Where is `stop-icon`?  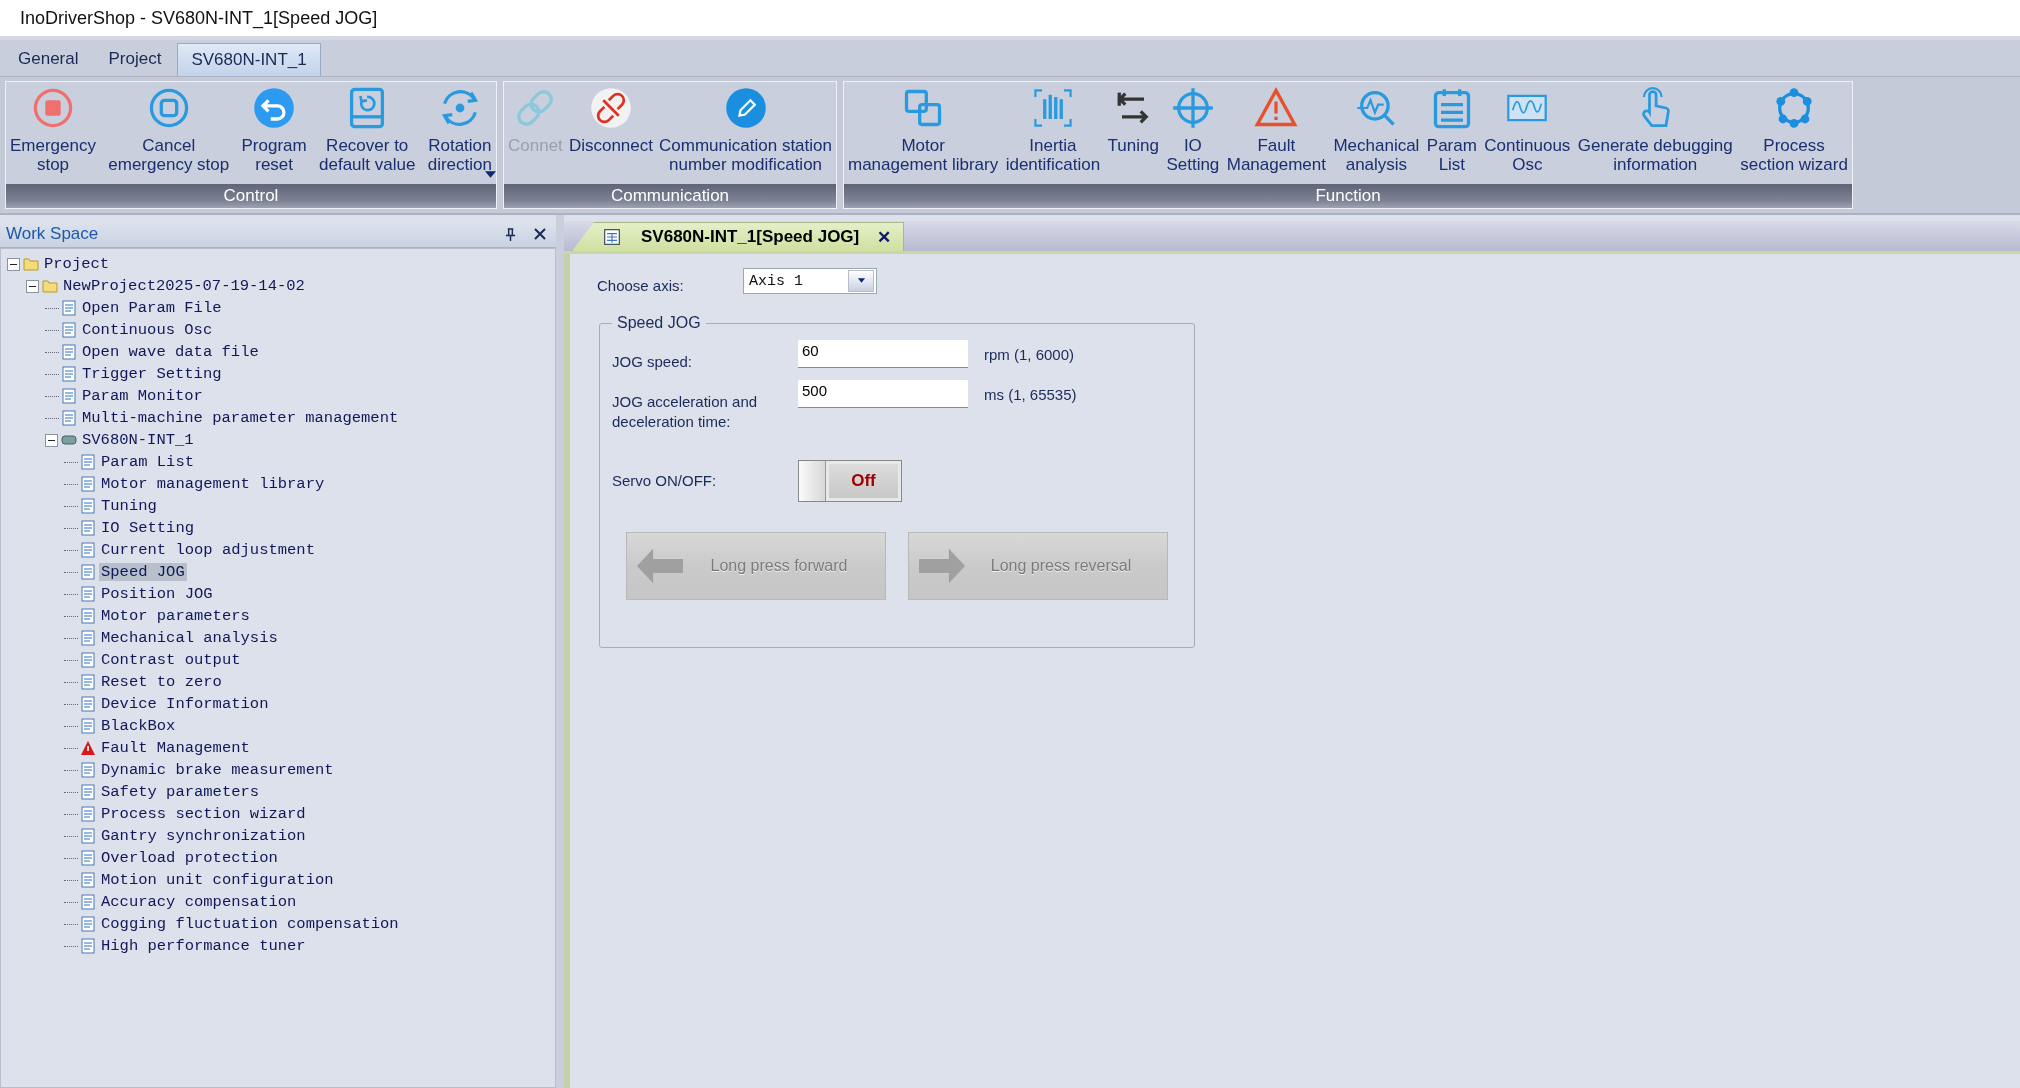
stop-icon is located at coordinates (53, 108).